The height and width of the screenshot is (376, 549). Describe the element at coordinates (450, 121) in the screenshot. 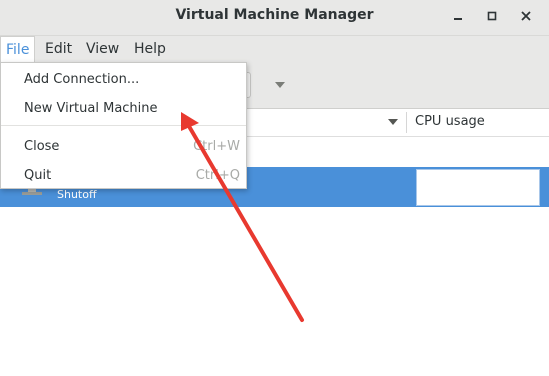

I see `column-header-cpu-usage: CPU usage` at that location.